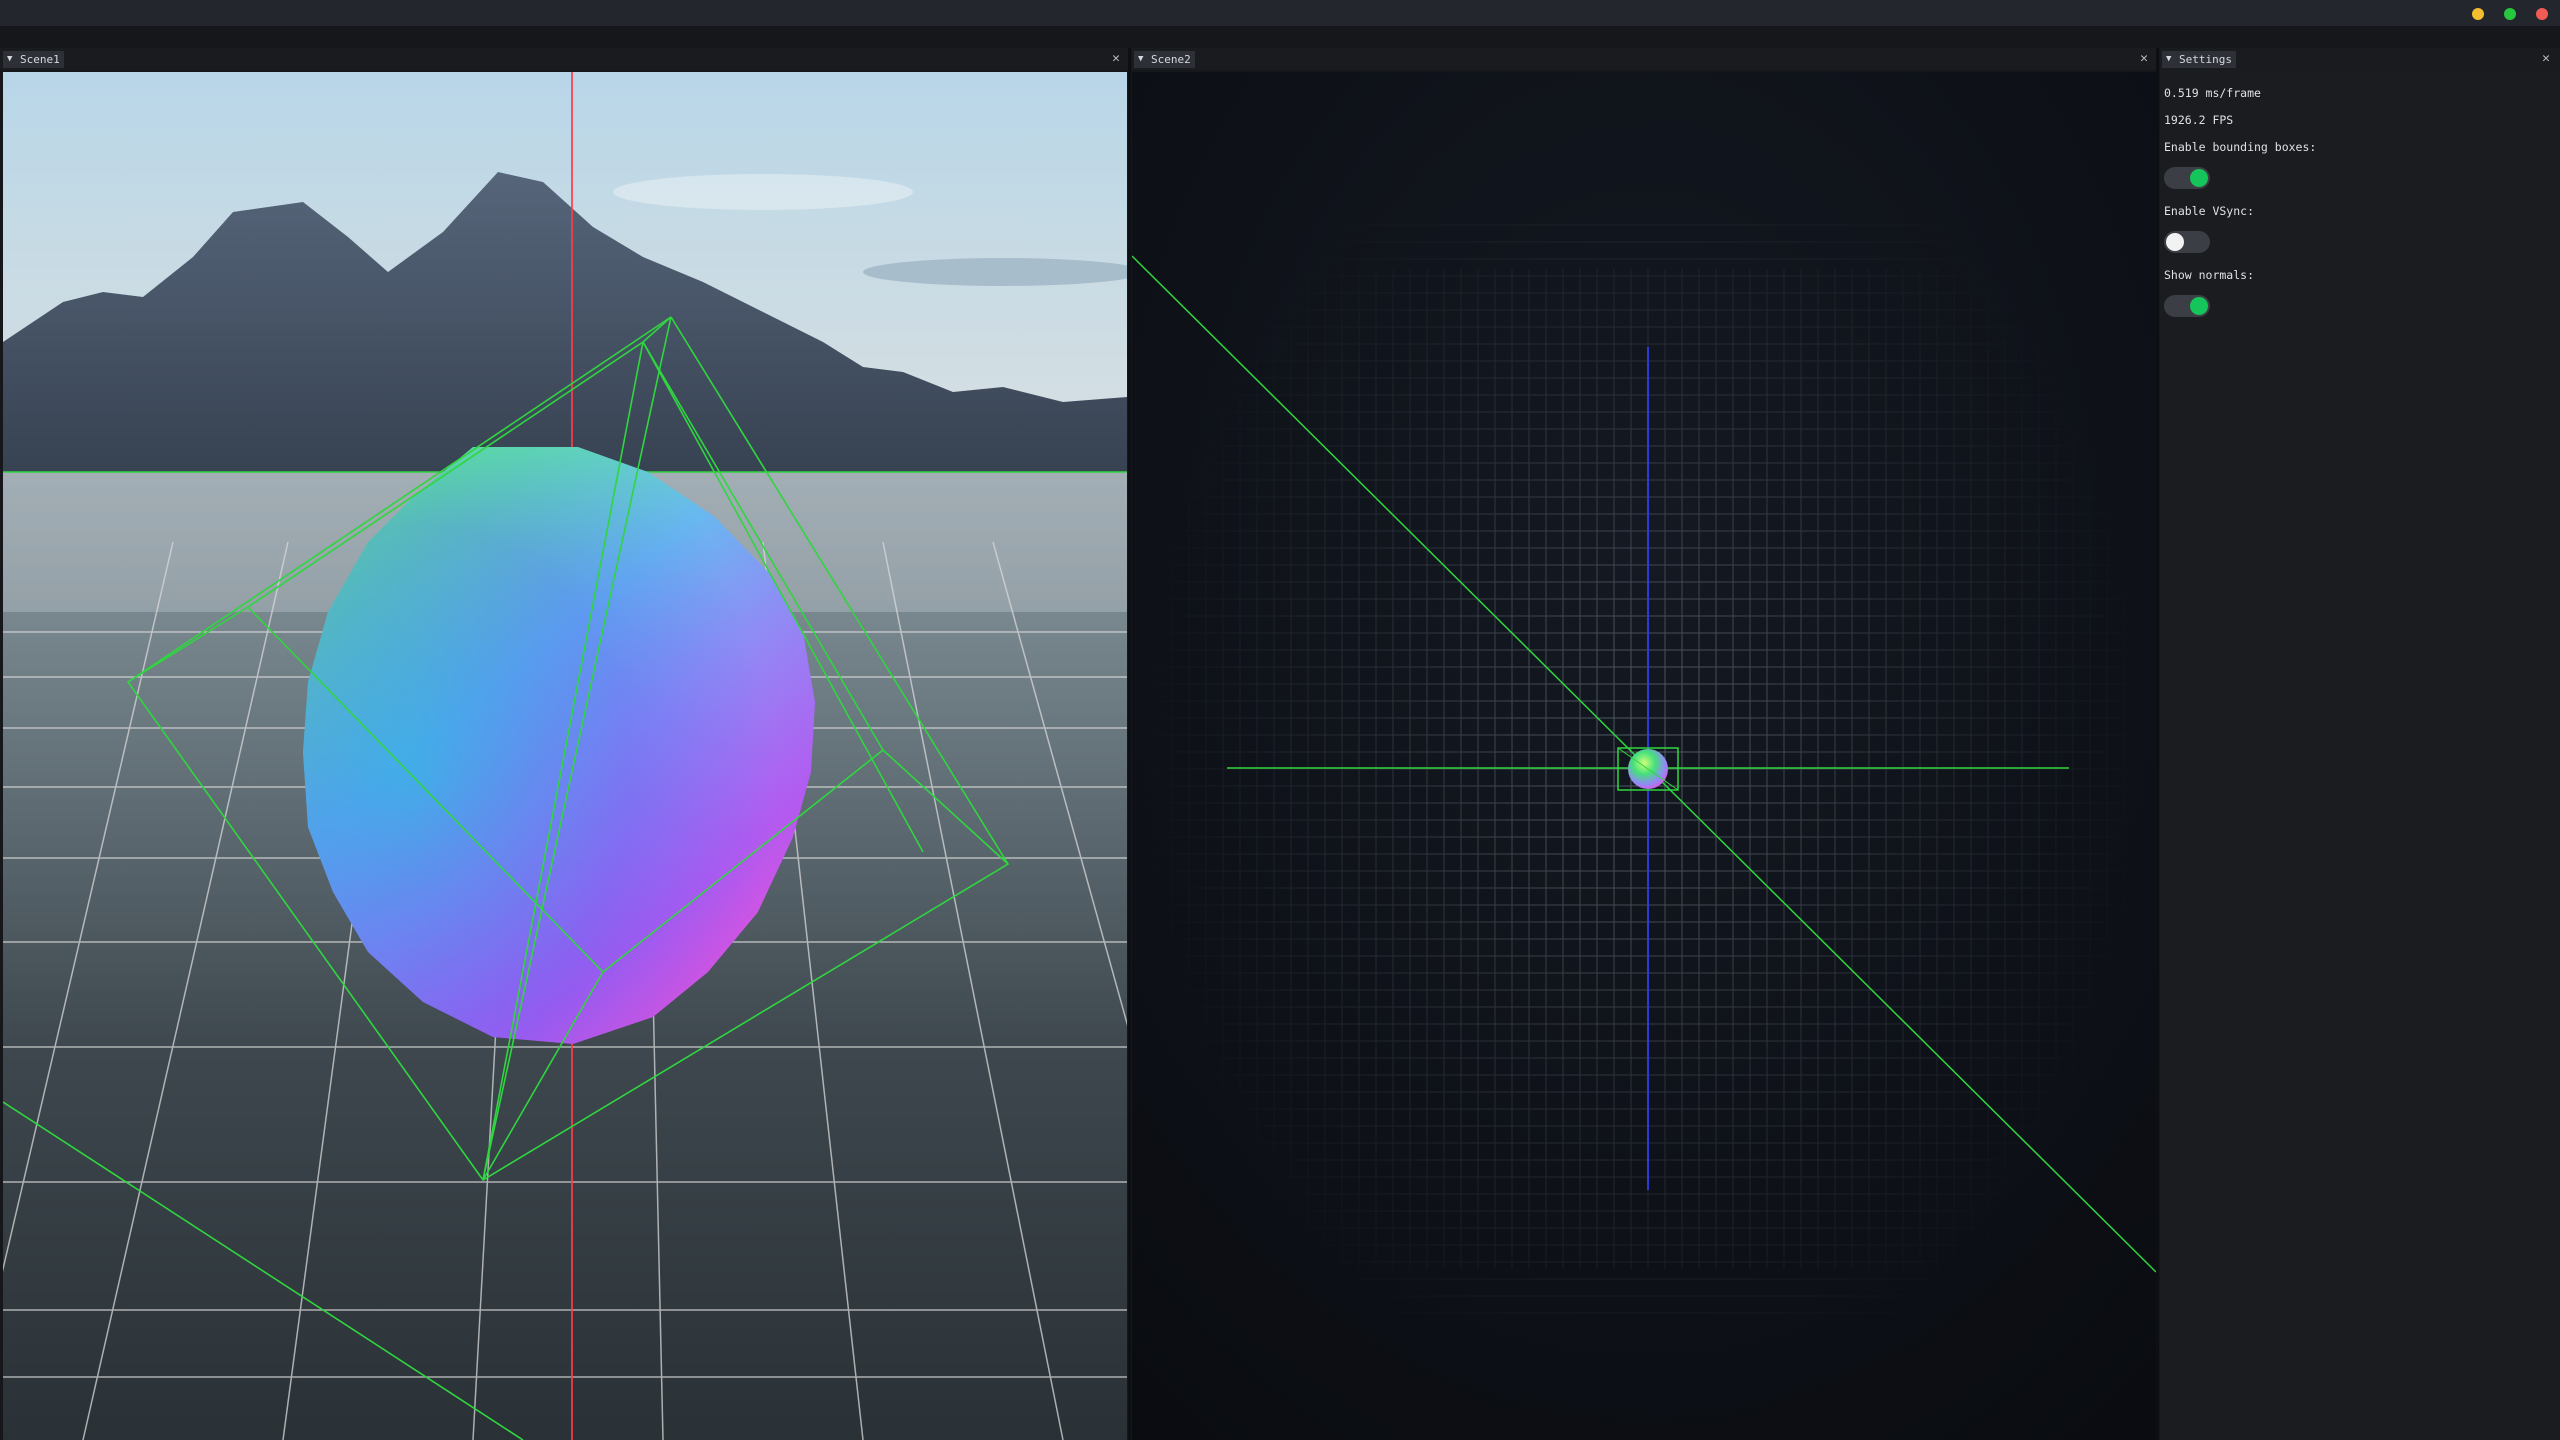 This screenshot has width=2560, height=1440. I want to click on bounding-boxes-label: Enable bounding boxes:, so click(2240, 147).